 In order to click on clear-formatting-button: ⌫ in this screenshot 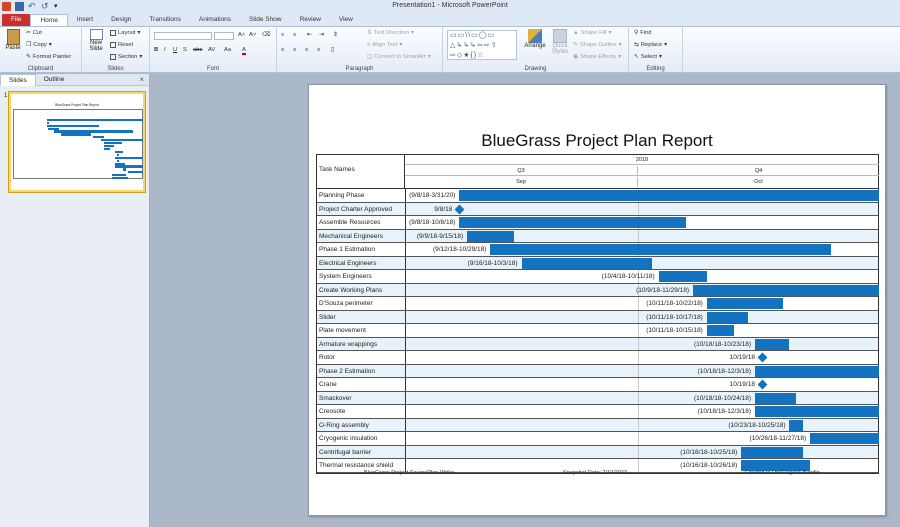, I will do `click(266, 35)`.